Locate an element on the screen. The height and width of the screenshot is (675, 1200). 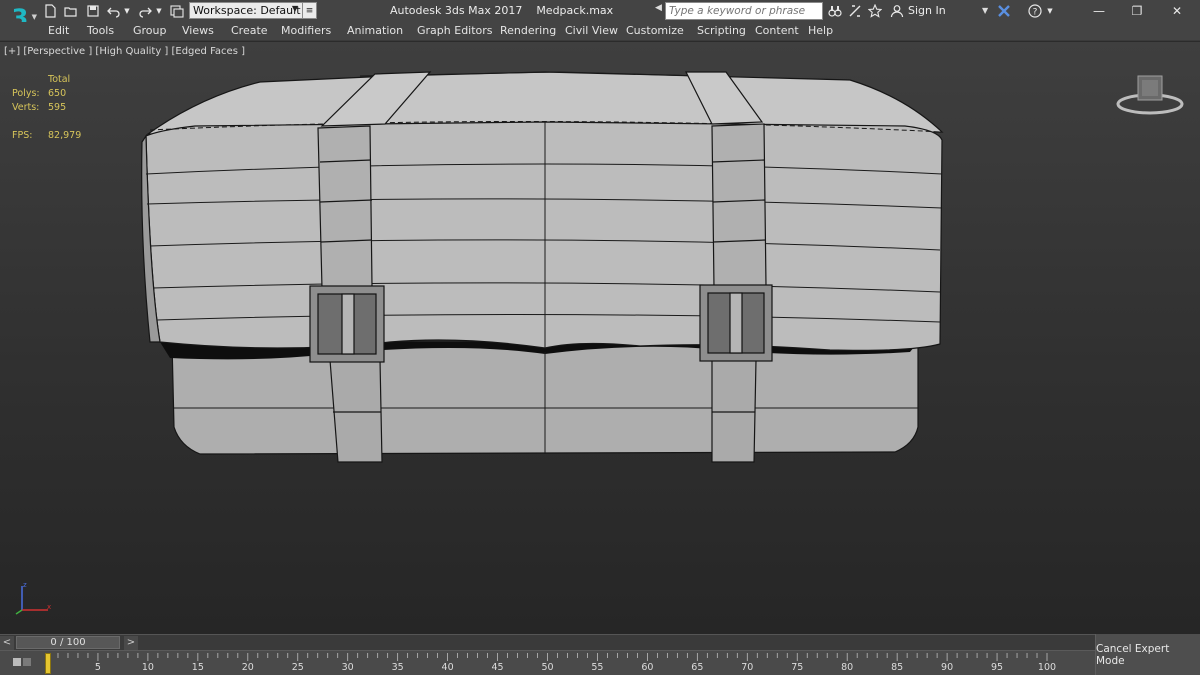
menu-animation: Animation is located at coordinates (375, 30).